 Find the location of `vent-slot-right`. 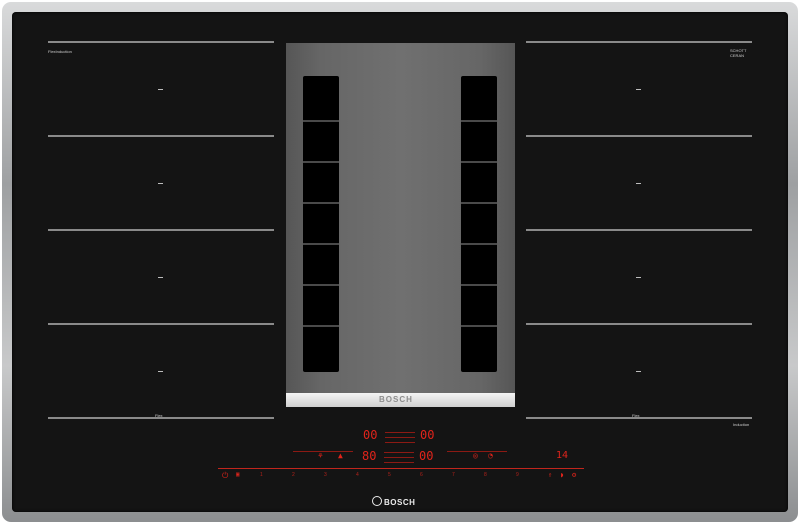

vent-slot-right is located at coordinates (479, 224).